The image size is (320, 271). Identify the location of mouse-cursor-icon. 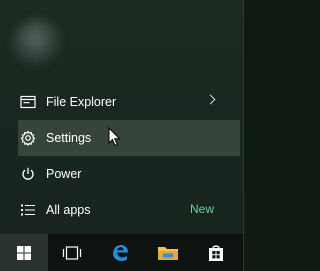
(114, 137).